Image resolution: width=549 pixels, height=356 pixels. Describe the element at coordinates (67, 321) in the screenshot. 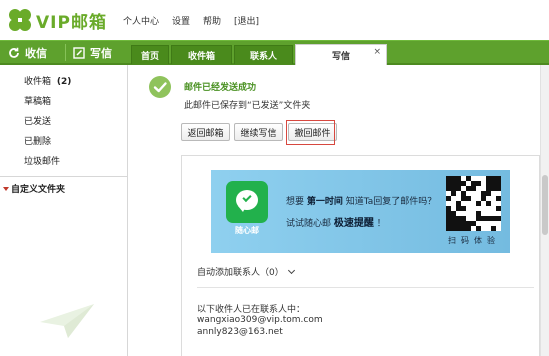

I see `paper-plane-icon` at that location.